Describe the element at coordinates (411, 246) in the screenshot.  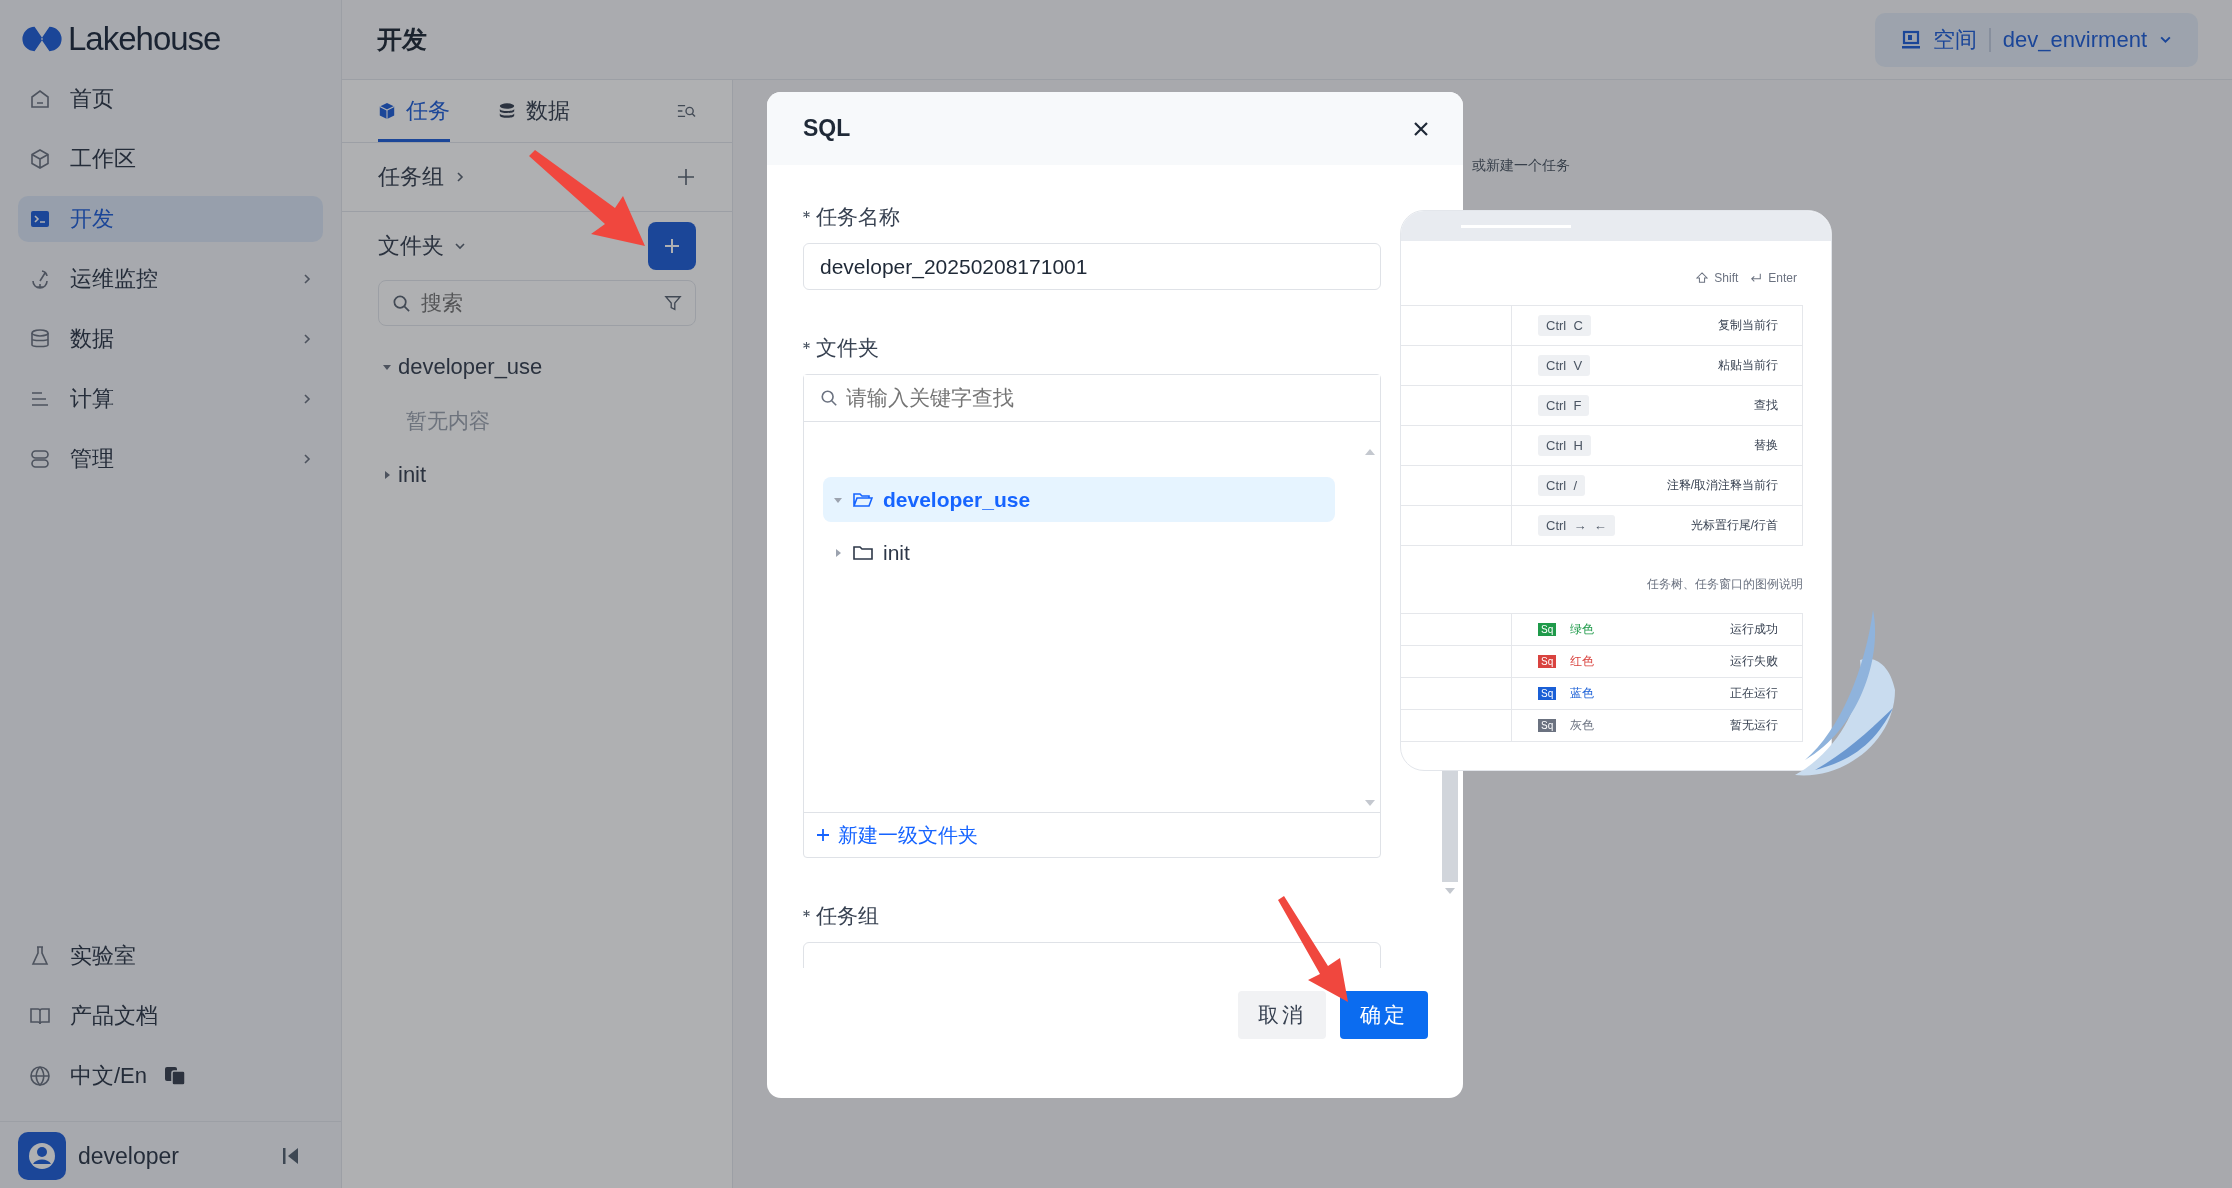
I see `folder-label: 文件夹` at that location.